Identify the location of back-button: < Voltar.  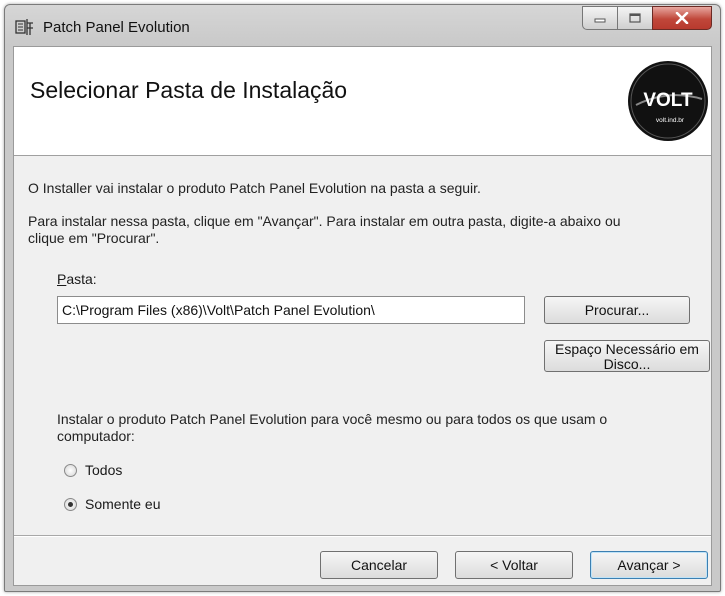
(514, 565).